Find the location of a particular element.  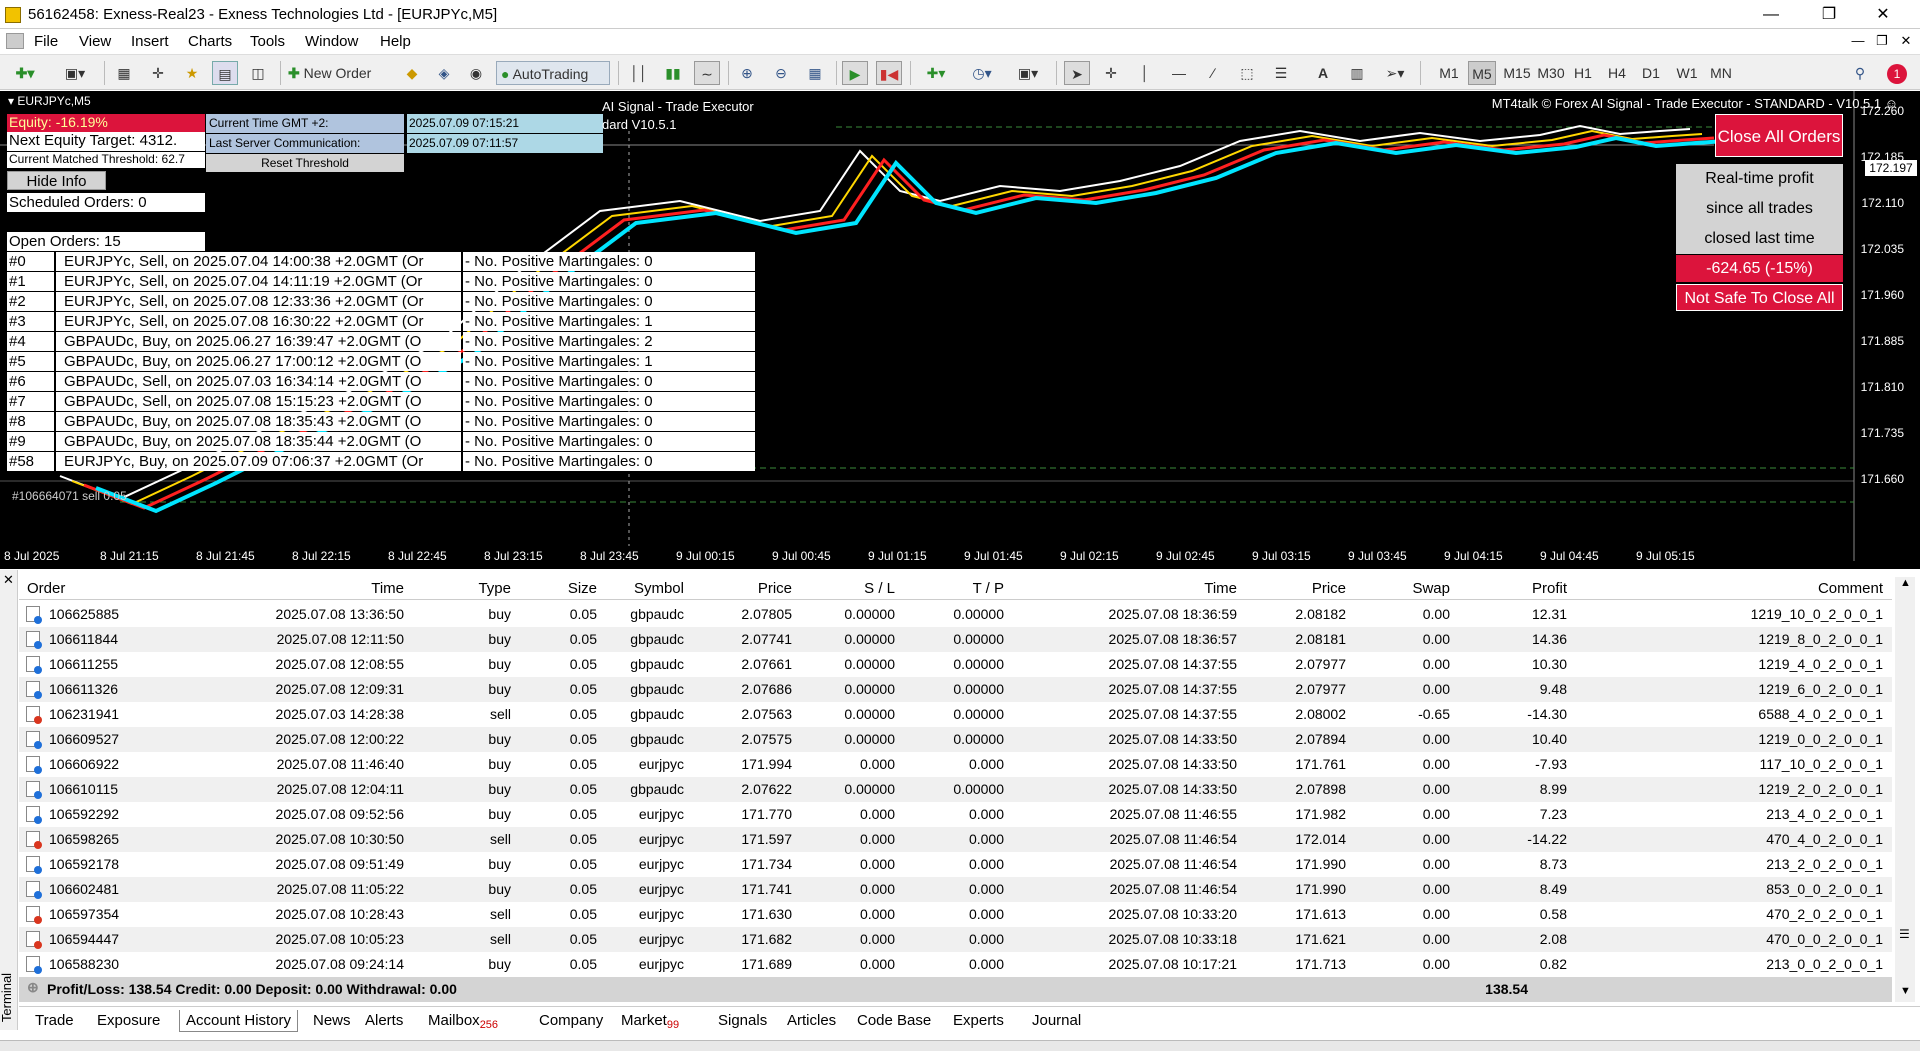

new-chart-icon: ✚▾ is located at coordinates (25, 73).